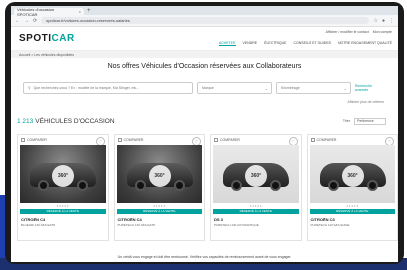 Image resolution: width=407 pixels, height=270 pixels. What do you see at coordinates (370, 121) in the screenshot?
I see `sort-select: Pertinence` at bounding box center [370, 121].